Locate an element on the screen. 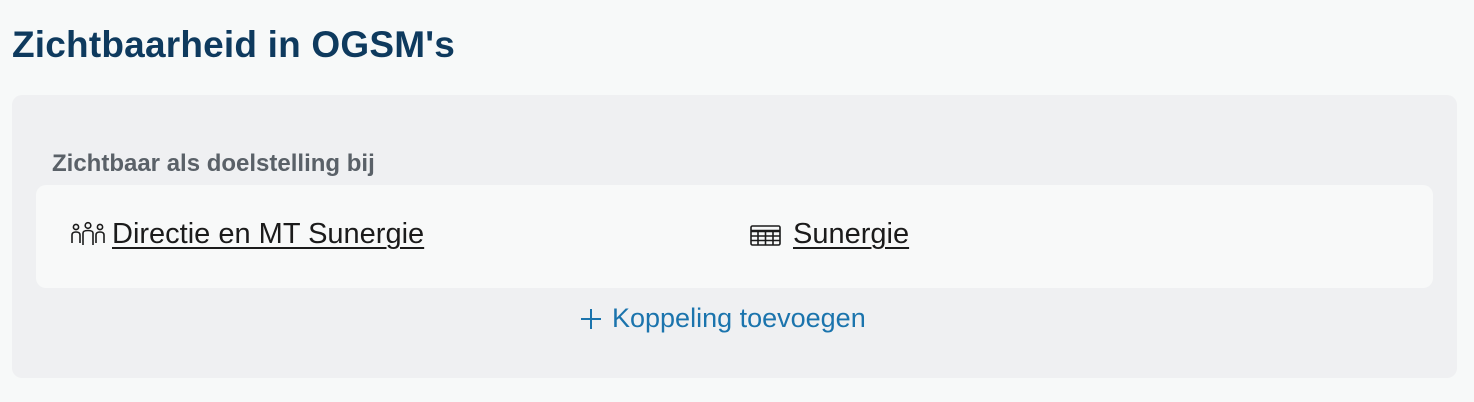 This screenshot has width=1474, height=402. add-link-button: Koppeling toevoegen is located at coordinates (722, 318).